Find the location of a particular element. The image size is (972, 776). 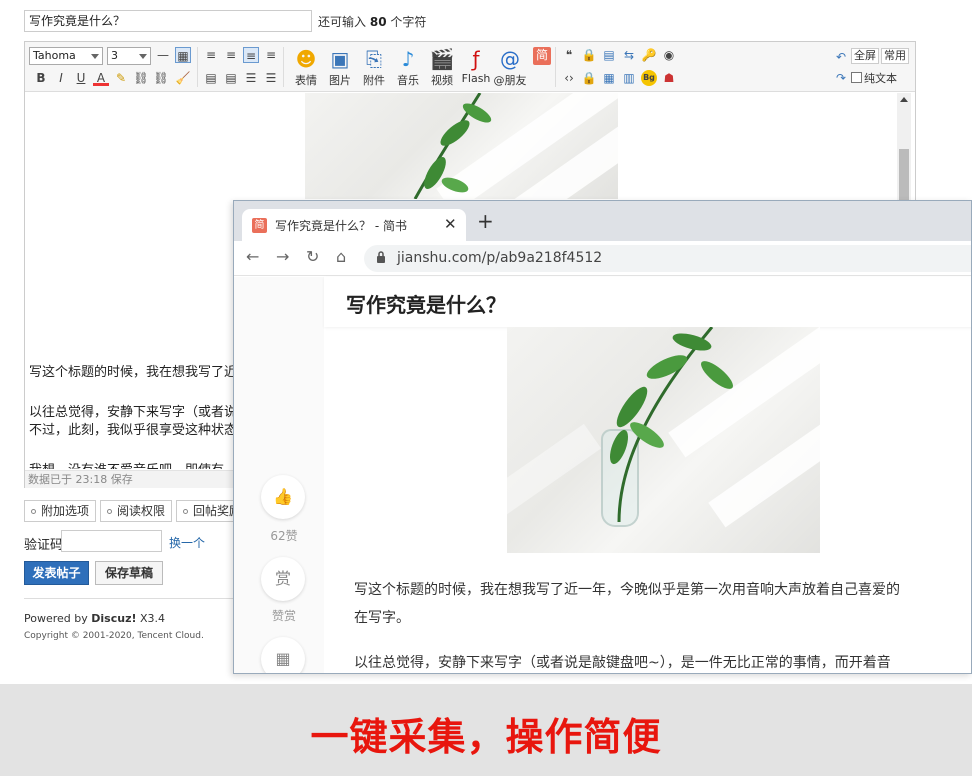

extra-options-button: 附加选项 is located at coordinates (60, 511).